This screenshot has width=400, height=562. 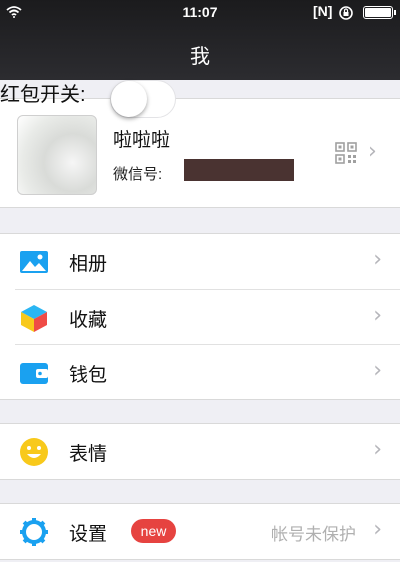 What do you see at coordinates (239, 170) in the screenshot?
I see `wechat-id-redacted` at bounding box center [239, 170].